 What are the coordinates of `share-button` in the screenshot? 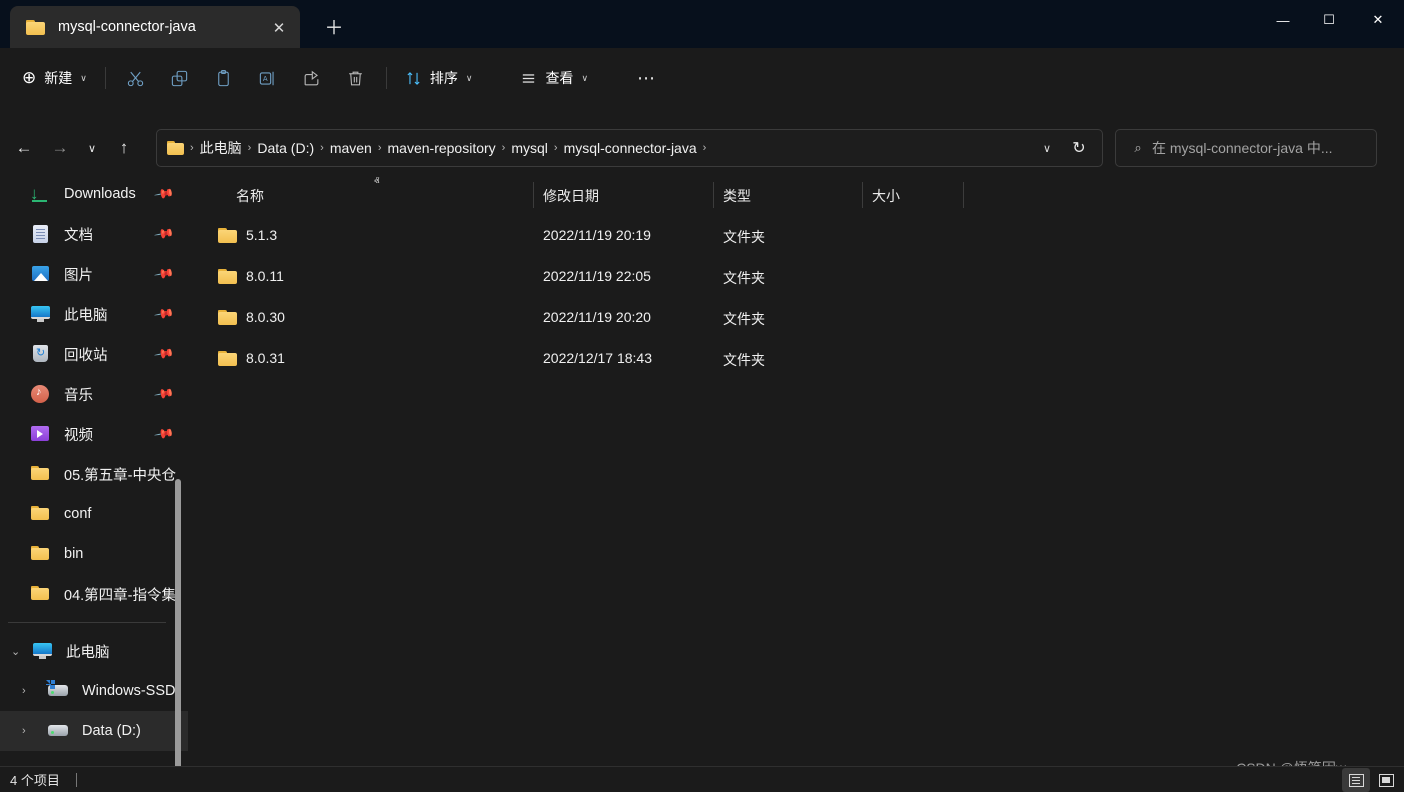 It's located at (312, 78).